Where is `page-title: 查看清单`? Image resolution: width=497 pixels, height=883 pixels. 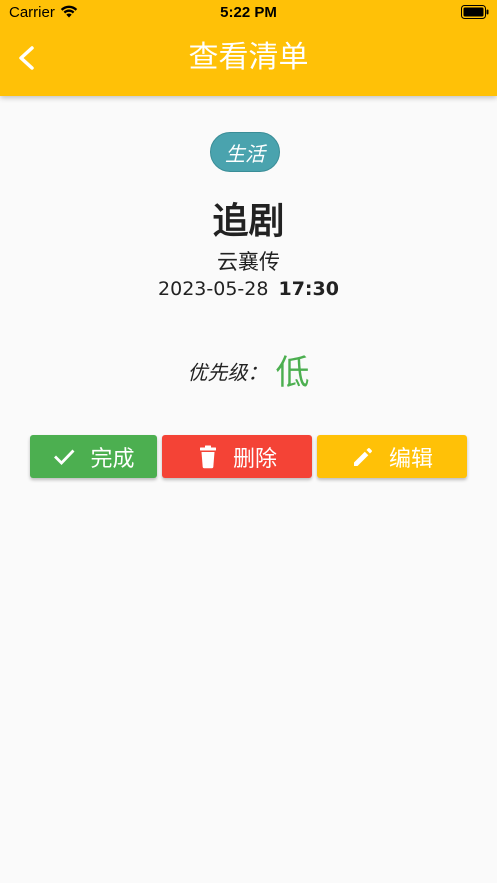 page-title: 查看清单 is located at coordinates (248, 57).